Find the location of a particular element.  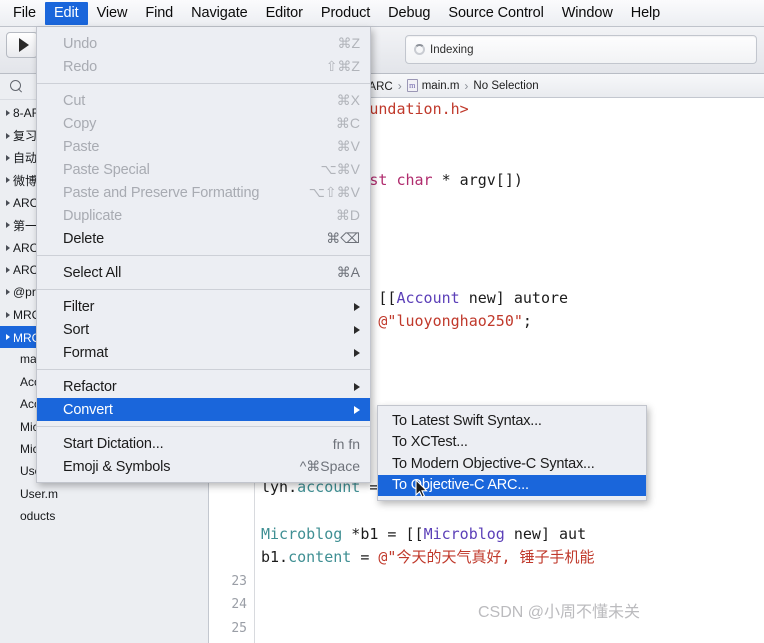

navigator-item: oducts is located at coordinates (104, 516).